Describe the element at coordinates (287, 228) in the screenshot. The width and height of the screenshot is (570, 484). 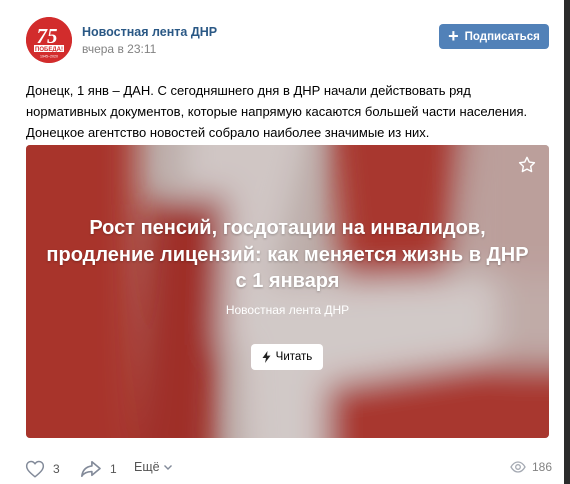
I see `preview-title-line: Рост пенсий, госдотации на инвалидов,` at that location.